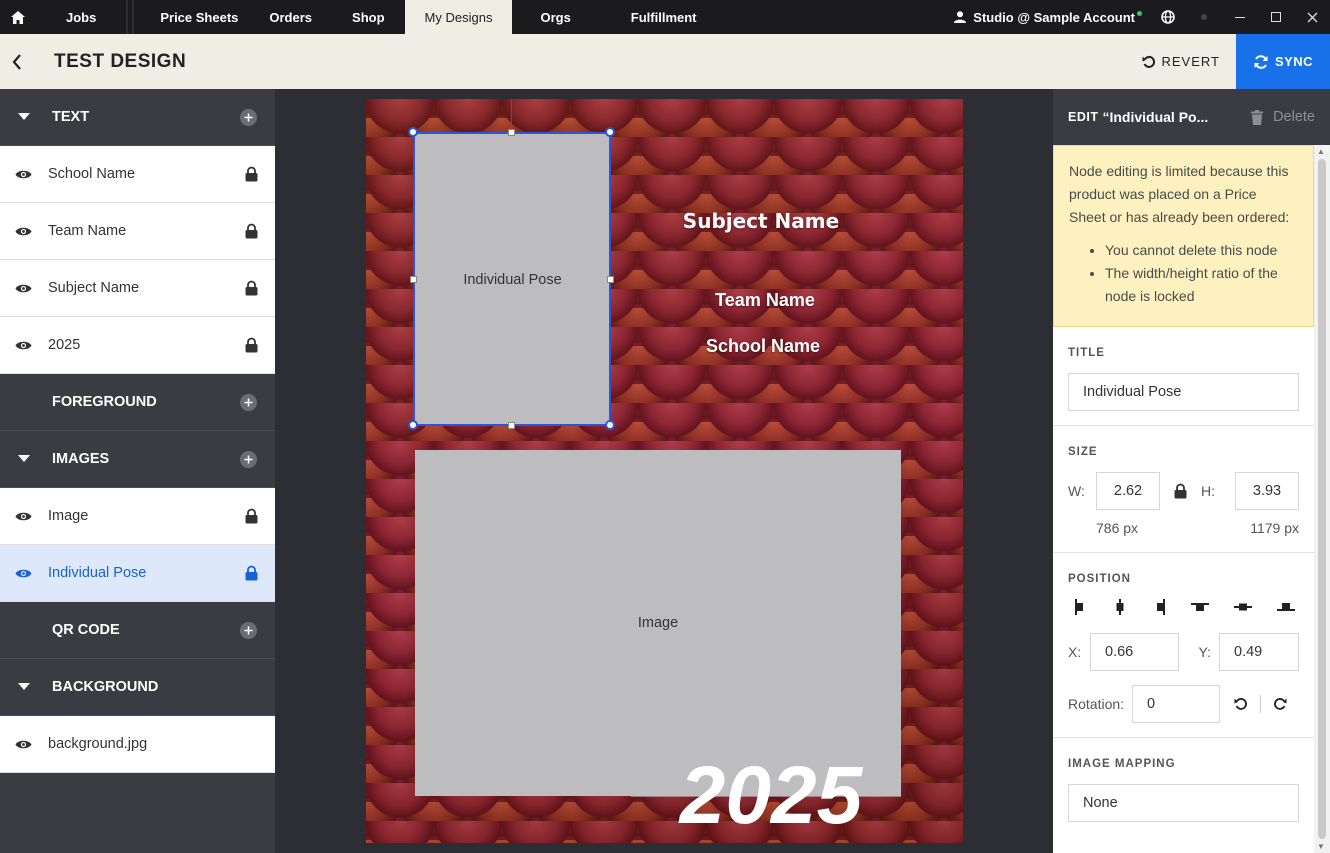  I want to click on rotation-input: 0, so click(1176, 704).